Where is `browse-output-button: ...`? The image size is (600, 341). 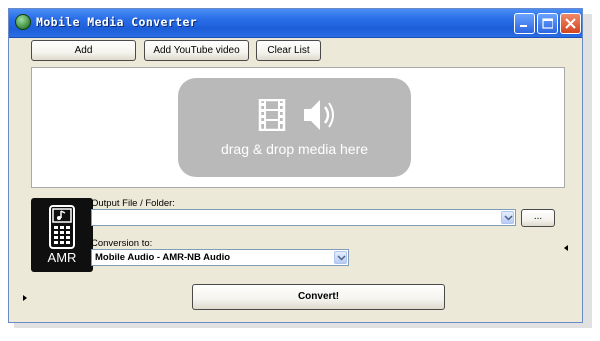 browse-output-button: ... is located at coordinates (538, 218).